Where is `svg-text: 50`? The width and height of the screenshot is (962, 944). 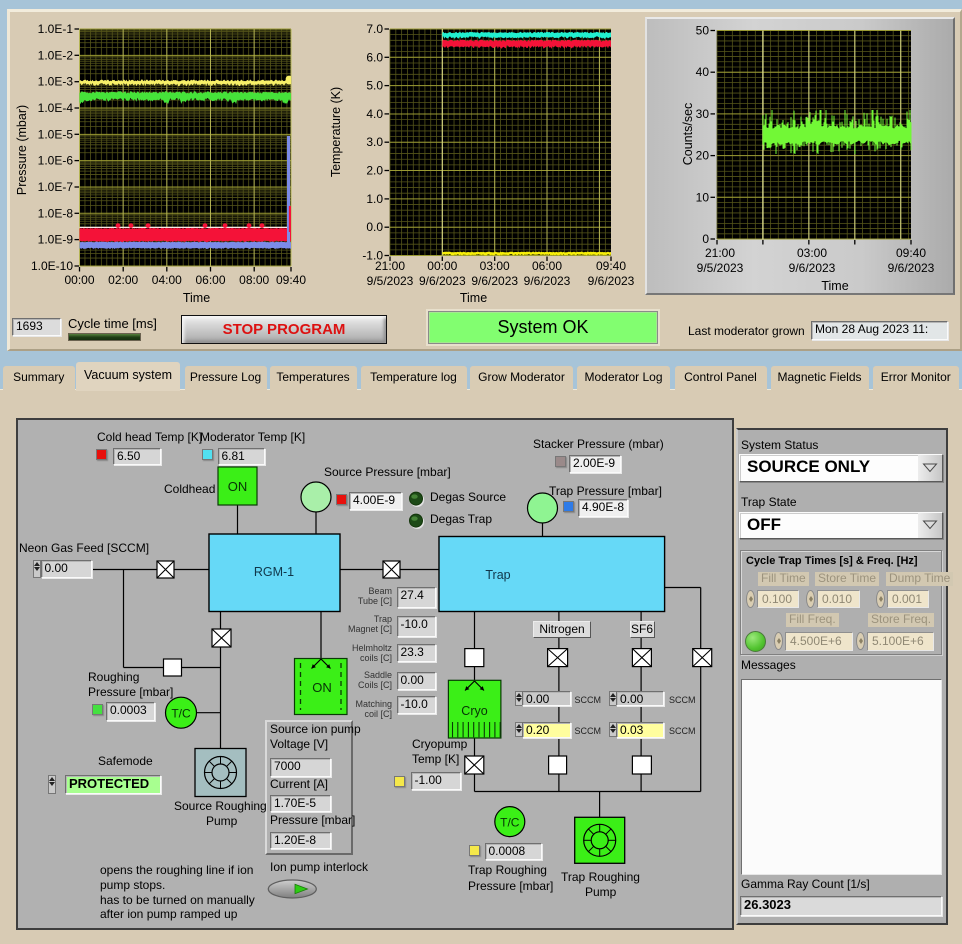
svg-text: 50 is located at coordinates (703, 31).